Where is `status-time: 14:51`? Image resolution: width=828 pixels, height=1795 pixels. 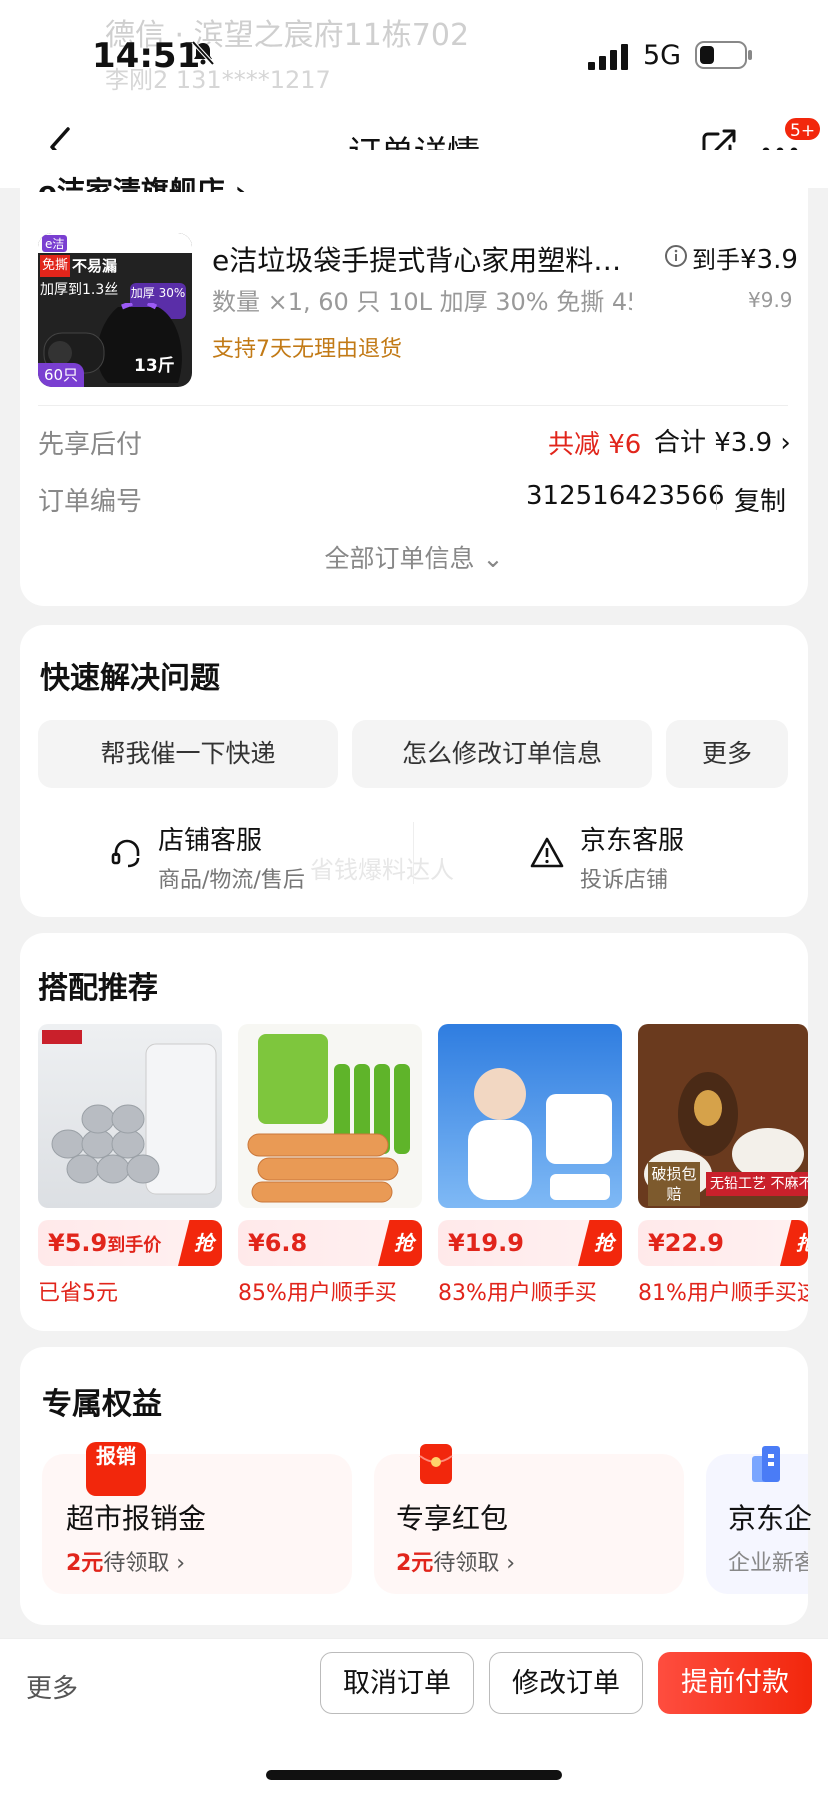
status-time: 14:51 is located at coordinates (146, 56).